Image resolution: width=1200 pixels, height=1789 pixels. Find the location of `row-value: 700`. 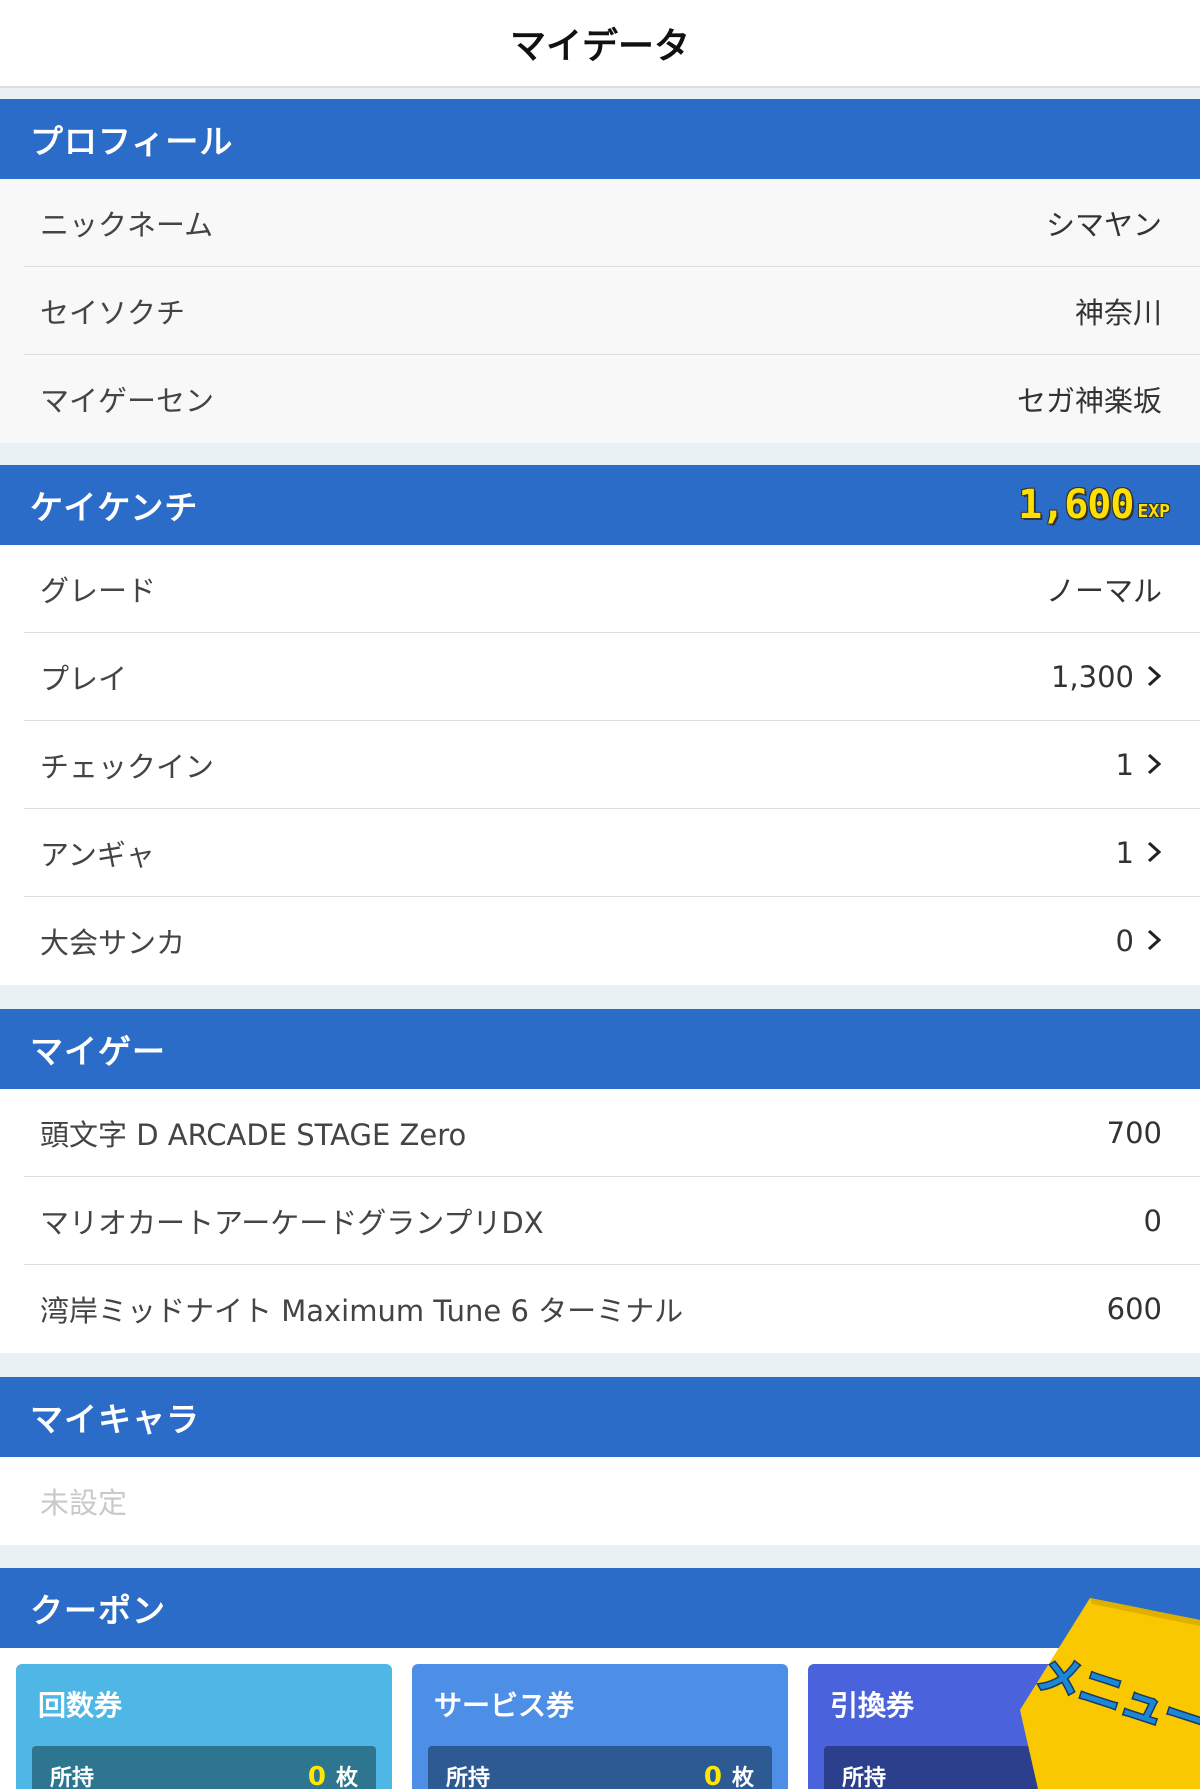

row-value: 700 is located at coordinates (1134, 1132).